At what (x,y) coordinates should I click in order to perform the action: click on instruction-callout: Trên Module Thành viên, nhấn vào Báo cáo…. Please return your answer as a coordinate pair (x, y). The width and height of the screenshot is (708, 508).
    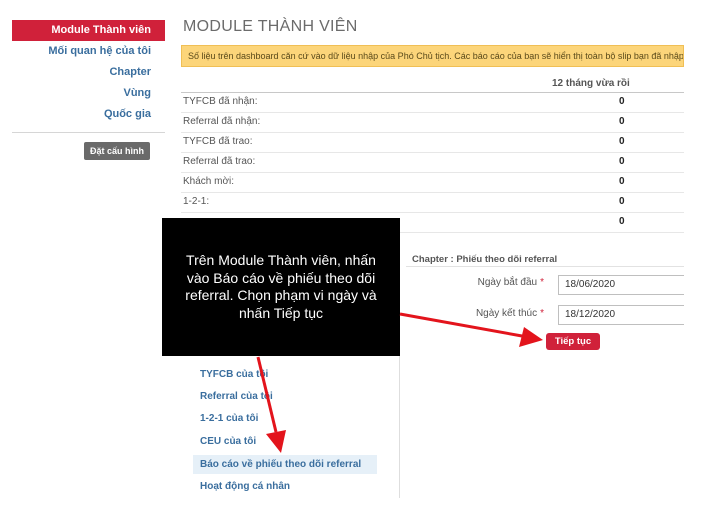
    Looking at the image, I should click on (281, 287).